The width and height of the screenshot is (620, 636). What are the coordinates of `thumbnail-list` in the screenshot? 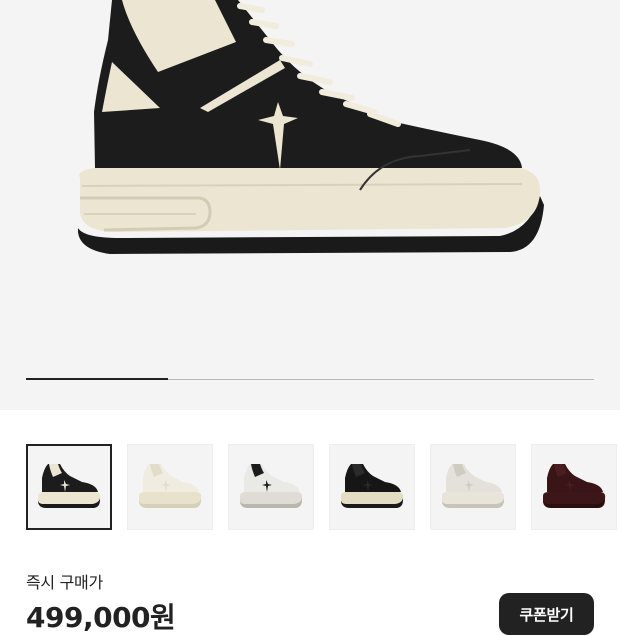 It's located at (323, 488).